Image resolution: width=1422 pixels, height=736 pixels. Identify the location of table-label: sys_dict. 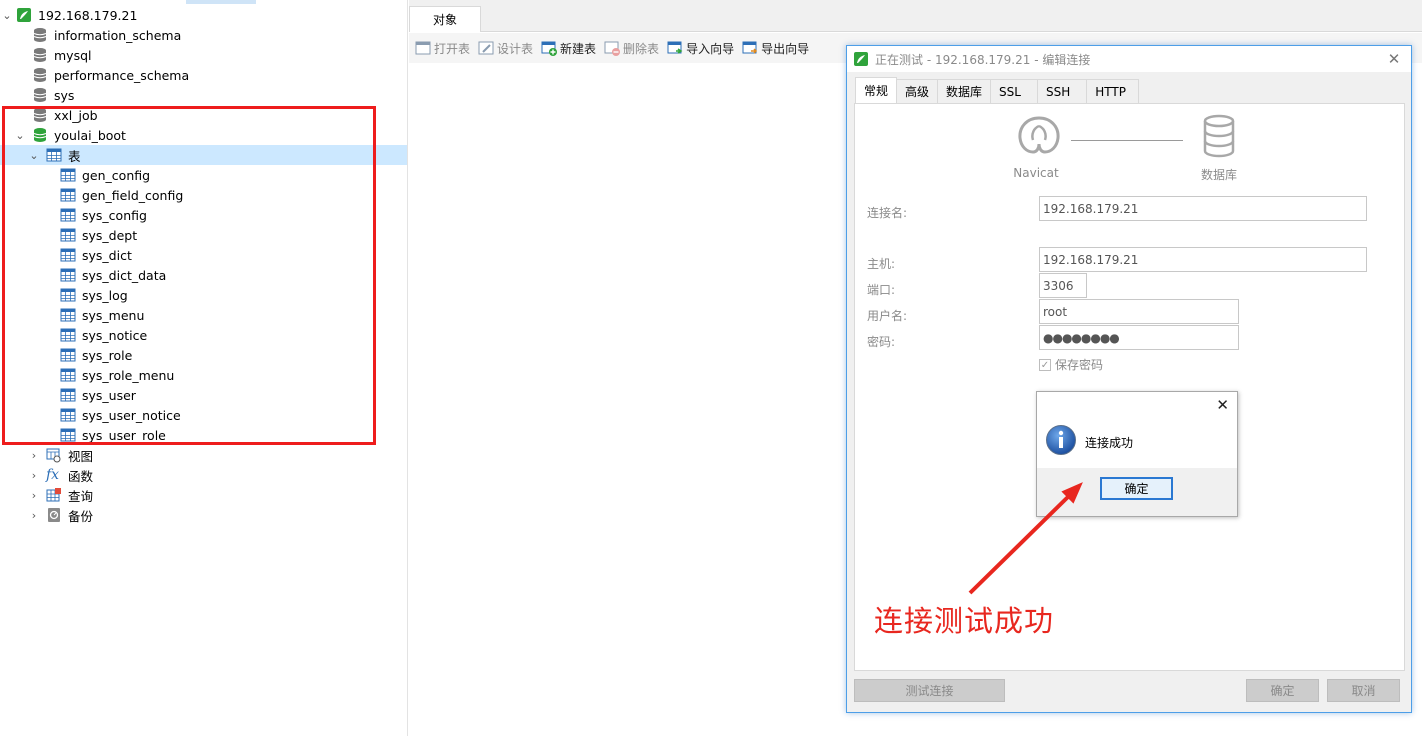
(107, 255).